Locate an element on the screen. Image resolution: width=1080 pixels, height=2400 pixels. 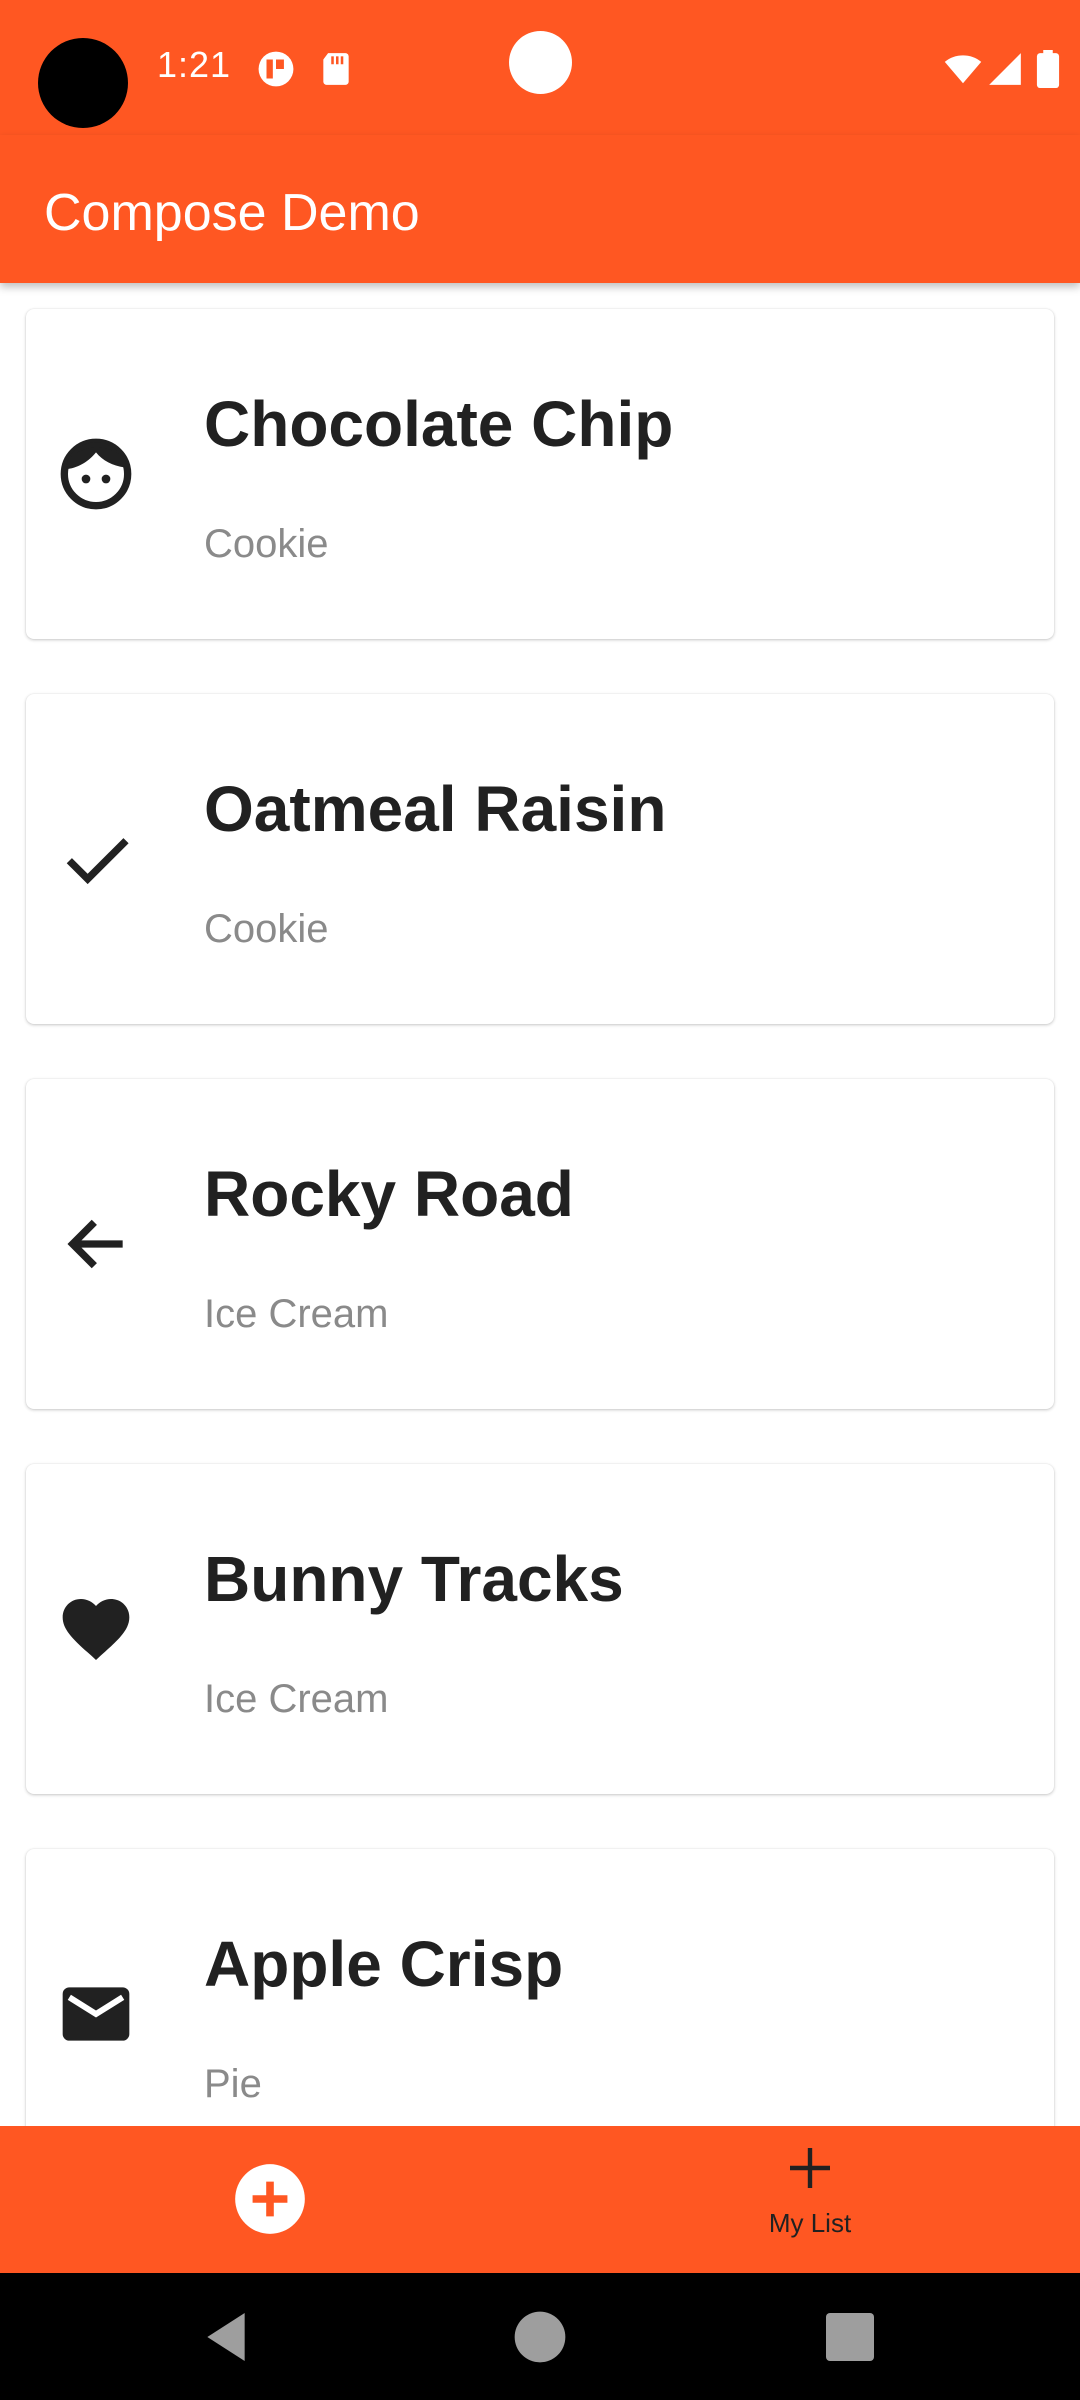
system-navigation-bar is located at coordinates (540, 2336).